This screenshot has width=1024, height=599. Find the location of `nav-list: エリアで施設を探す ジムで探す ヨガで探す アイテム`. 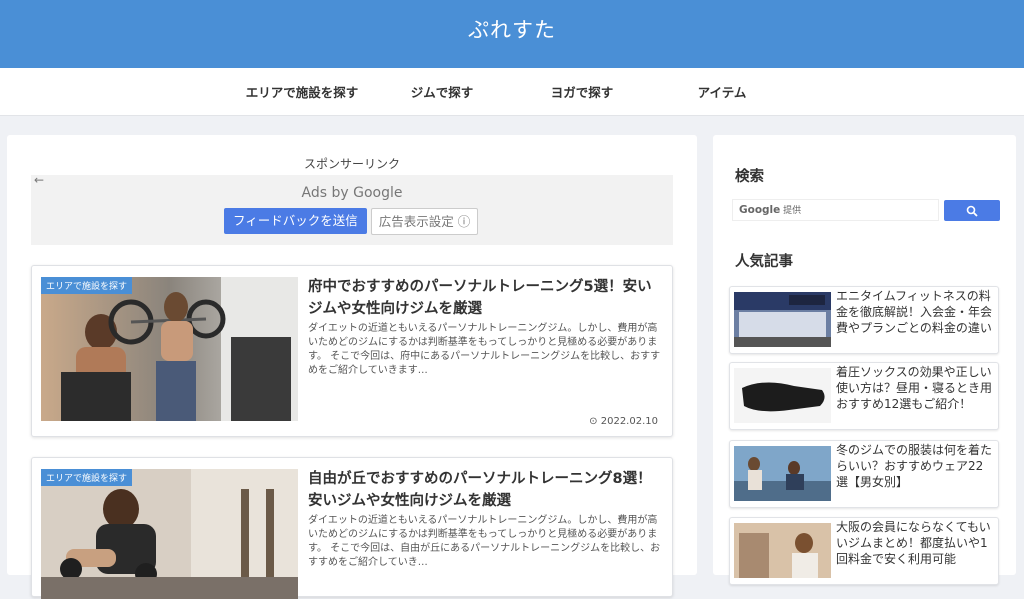

nav-list: エリアで施設を探す ジムで探す ヨガで探す アイテム is located at coordinates (512, 91).